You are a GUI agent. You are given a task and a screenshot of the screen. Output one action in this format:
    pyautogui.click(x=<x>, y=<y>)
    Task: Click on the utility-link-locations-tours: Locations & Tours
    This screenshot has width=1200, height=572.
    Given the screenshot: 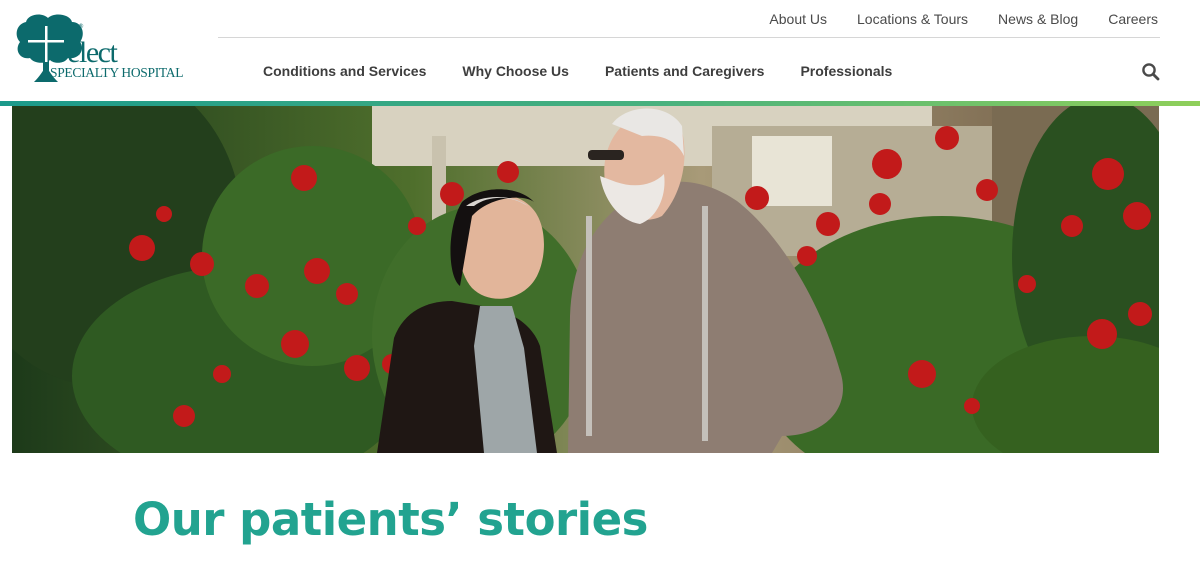 What is the action you would take?
    pyautogui.click(x=912, y=19)
    